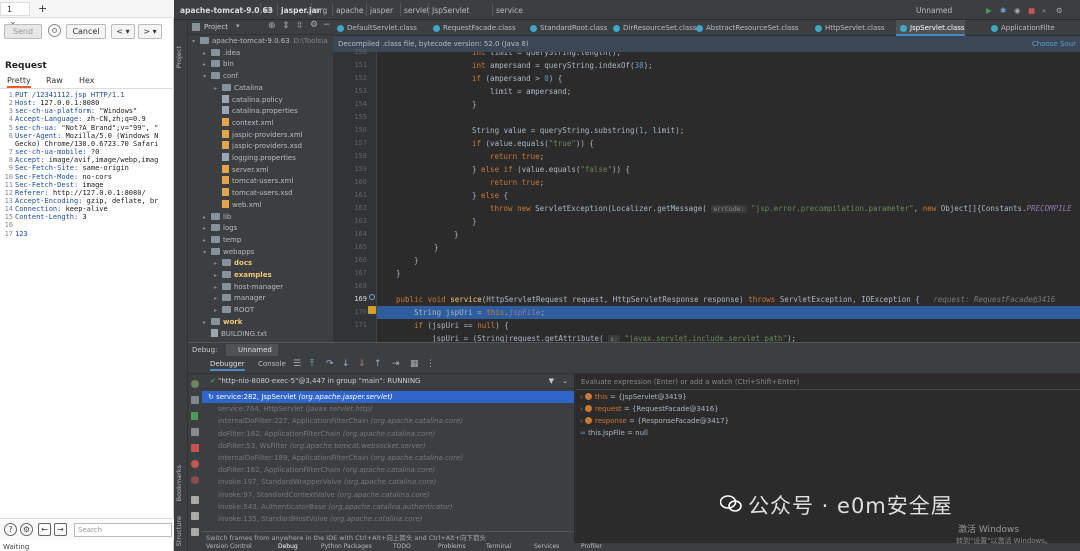 The image size is (1080, 551). I want to click on tree-item: catalina.properties, so click(260, 112).